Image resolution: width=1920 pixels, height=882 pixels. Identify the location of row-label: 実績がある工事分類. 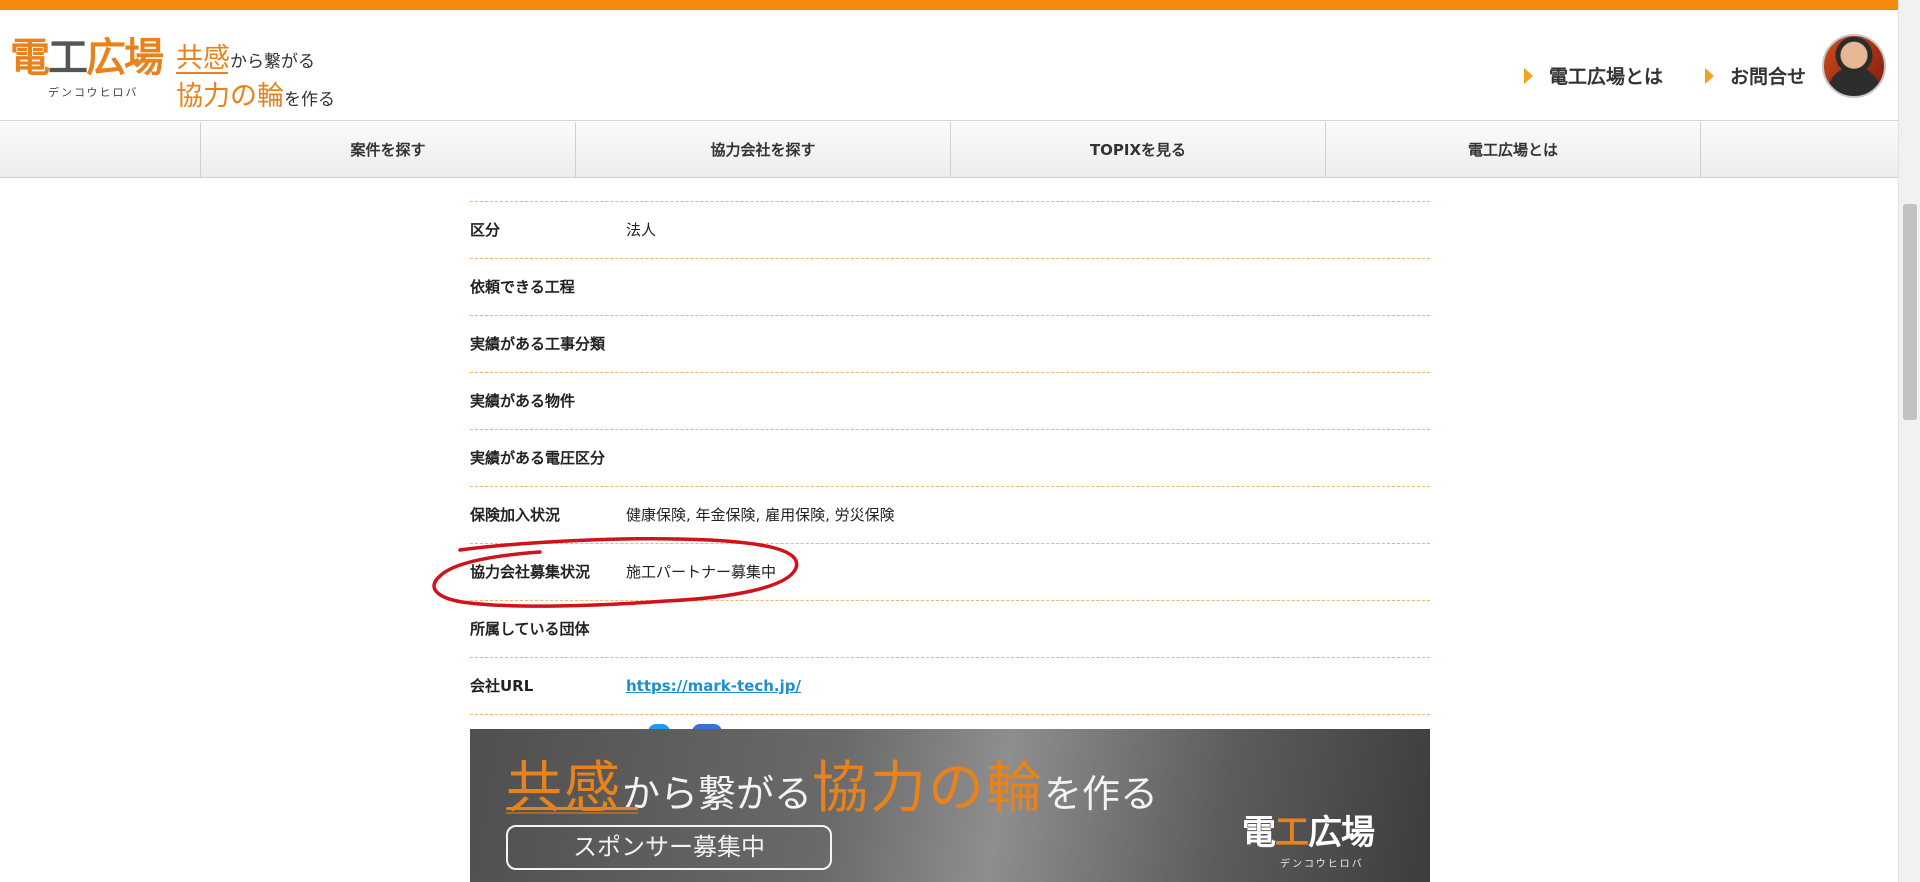
(538, 344).